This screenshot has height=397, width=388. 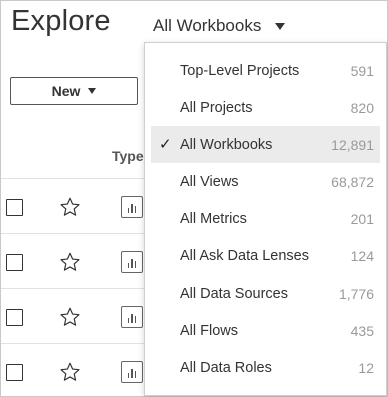 I want to click on menu-item-label: Top-Level Projects, so click(x=240, y=70).